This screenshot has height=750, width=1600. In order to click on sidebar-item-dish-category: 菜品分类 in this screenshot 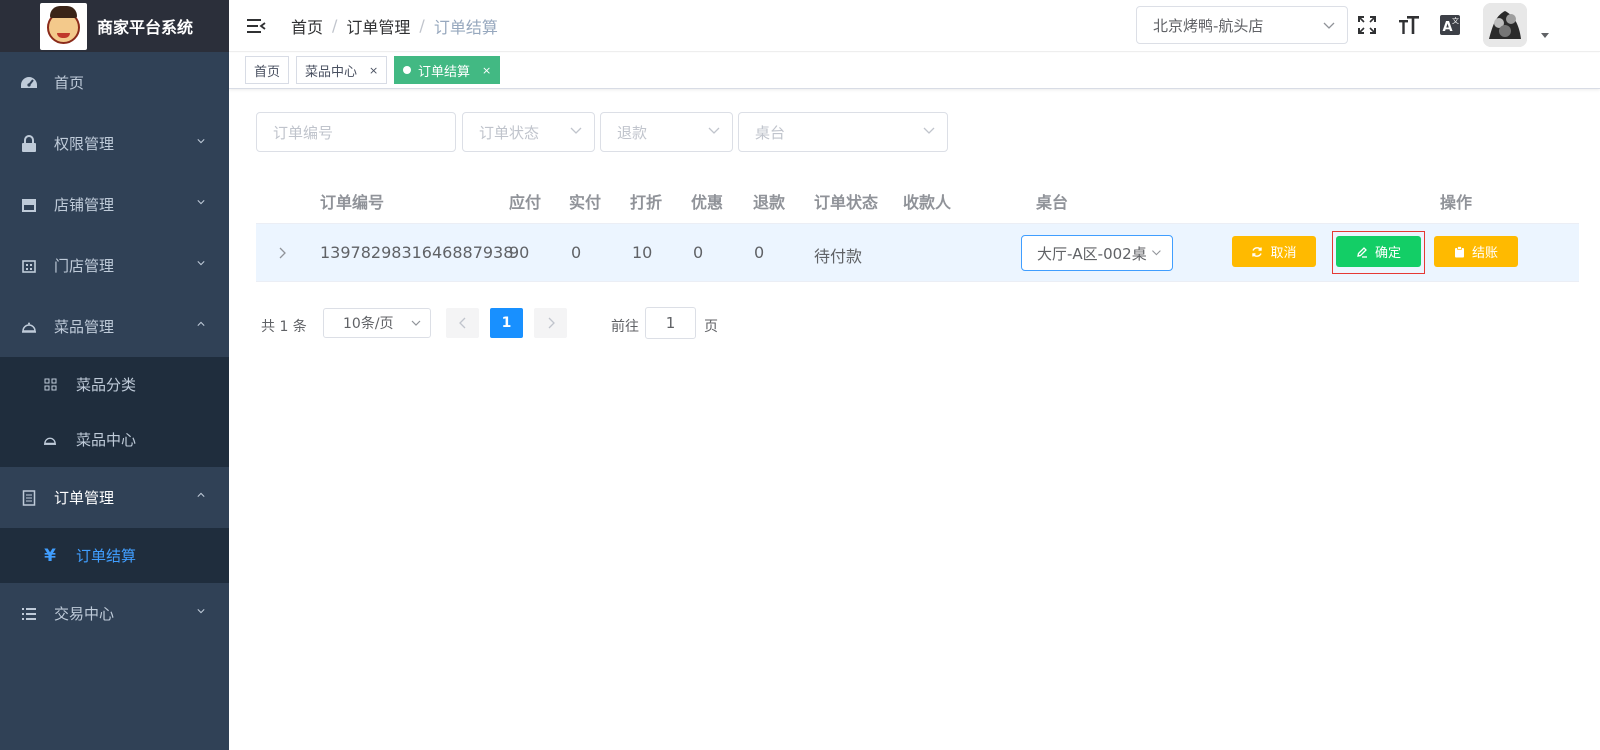, I will do `click(114, 384)`.